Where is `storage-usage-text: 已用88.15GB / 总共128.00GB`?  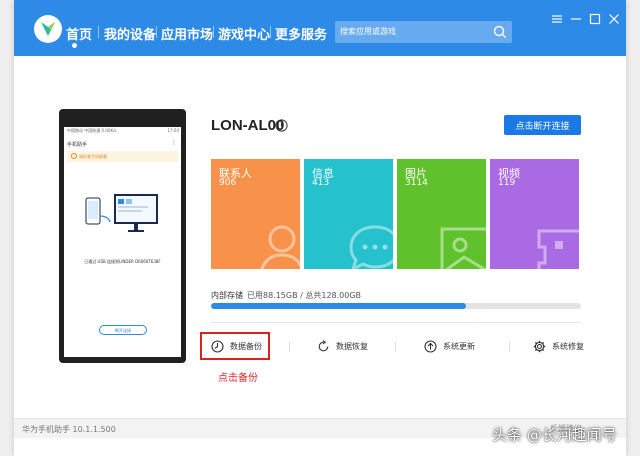 storage-usage-text: 已用88.15GB / 总共128.00GB is located at coordinates (304, 295).